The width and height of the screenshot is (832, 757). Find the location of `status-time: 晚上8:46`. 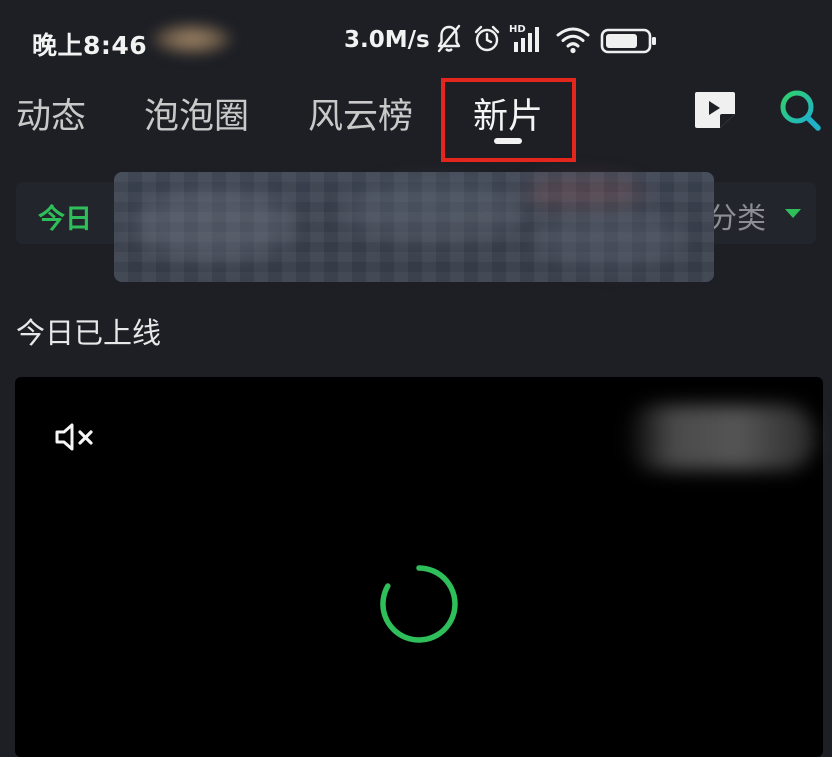

status-time: 晚上8:46 is located at coordinates (90, 45).